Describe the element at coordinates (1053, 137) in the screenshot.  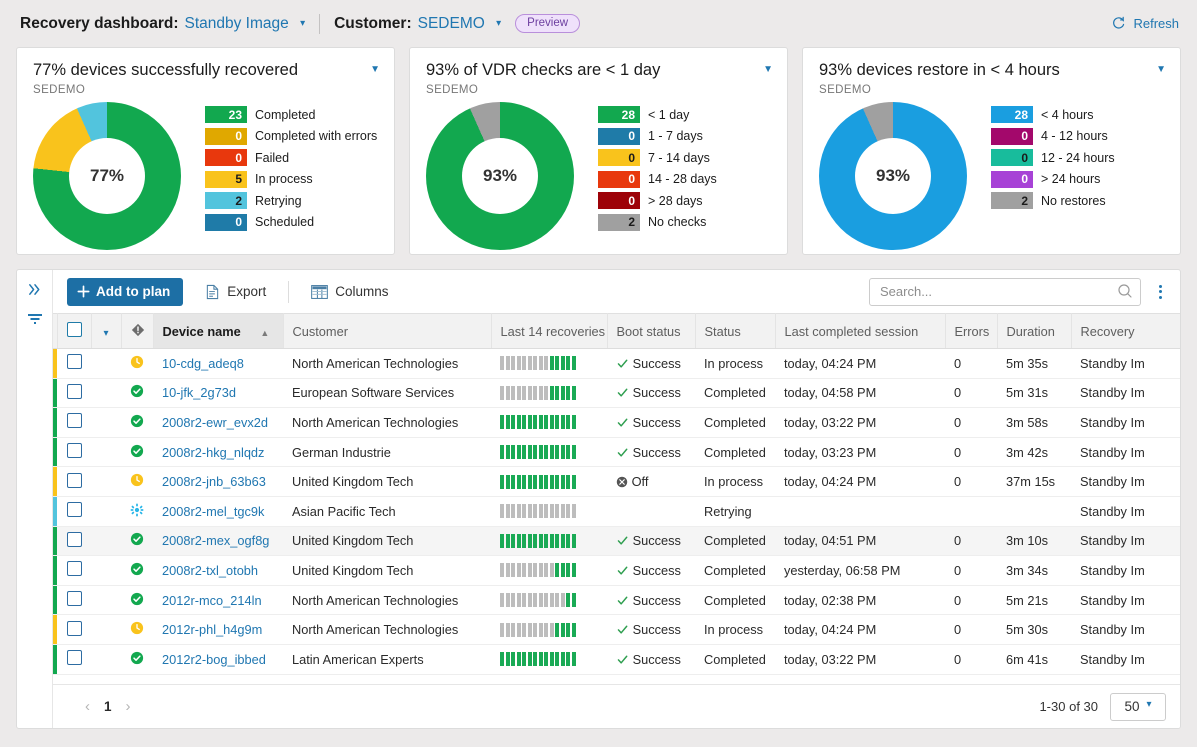
I see `legend-item: 0 4 - 12 hours` at that location.